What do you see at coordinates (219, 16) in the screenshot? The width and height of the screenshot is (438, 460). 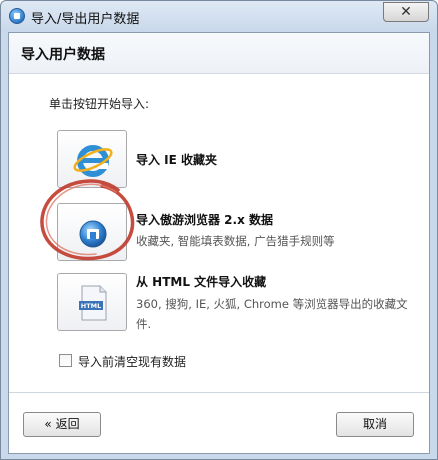 I see `title-bar: 导入/导出用户数据 ✕` at bounding box center [219, 16].